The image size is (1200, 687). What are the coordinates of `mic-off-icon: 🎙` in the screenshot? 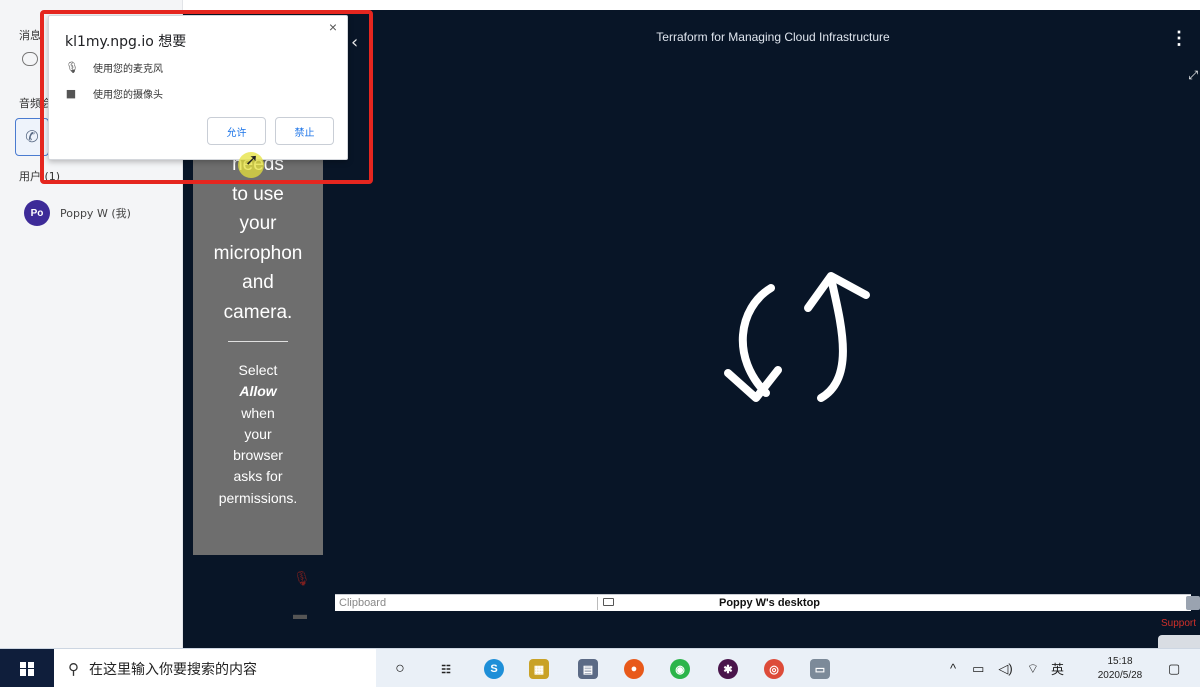 It's located at (302, 579).